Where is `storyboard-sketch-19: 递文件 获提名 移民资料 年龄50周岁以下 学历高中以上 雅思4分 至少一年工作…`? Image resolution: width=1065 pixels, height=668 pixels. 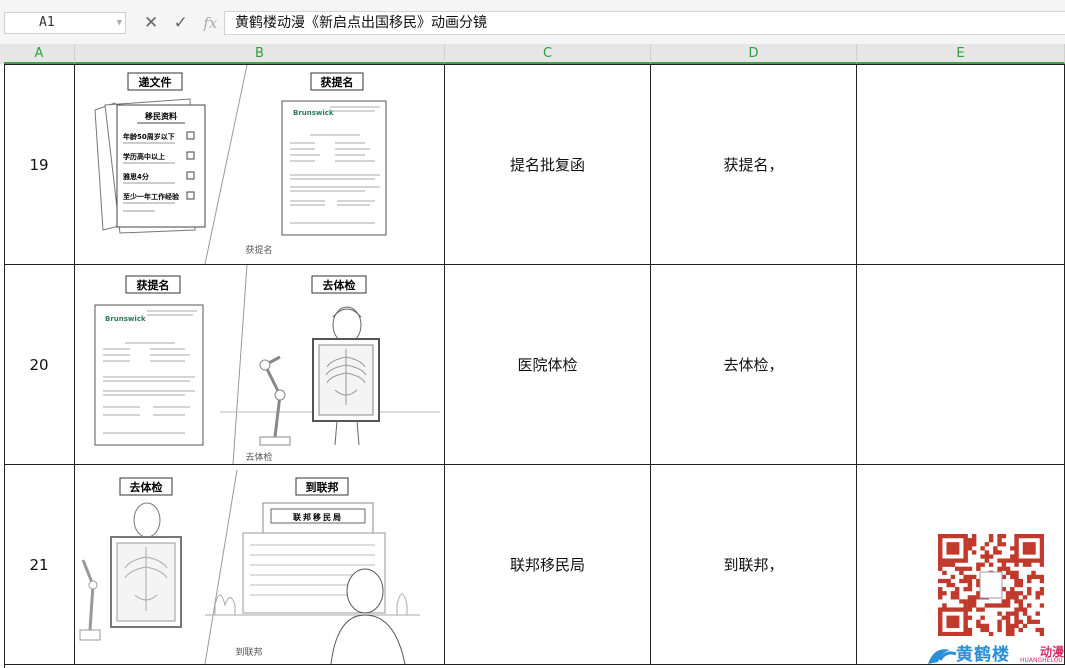
storyboard-sketch-19: 递文件 获提名 移民资料 年龄50周岁以下 学历高中以上 雅思4分 至少一年工作… is located at coordinates (240, 164).